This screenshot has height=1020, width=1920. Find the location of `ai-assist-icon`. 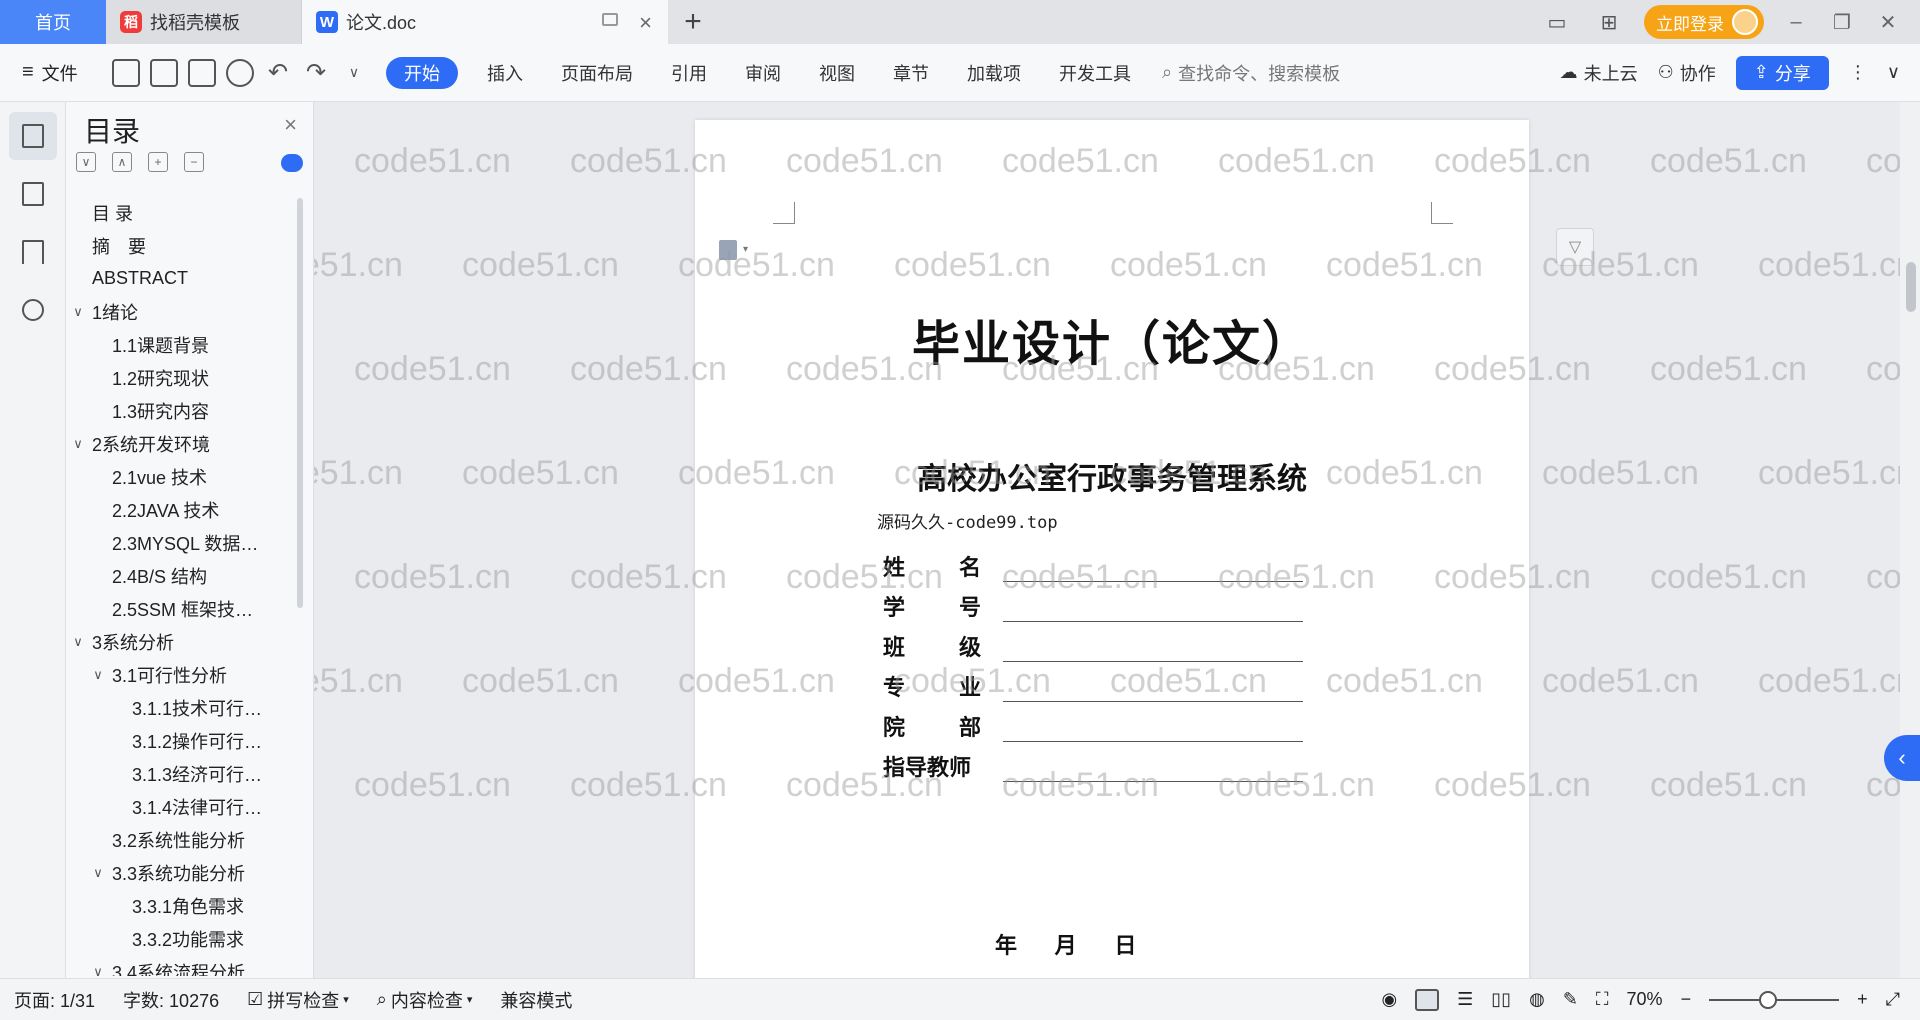

ai-assist-icon is located at coordinates (292, 163).